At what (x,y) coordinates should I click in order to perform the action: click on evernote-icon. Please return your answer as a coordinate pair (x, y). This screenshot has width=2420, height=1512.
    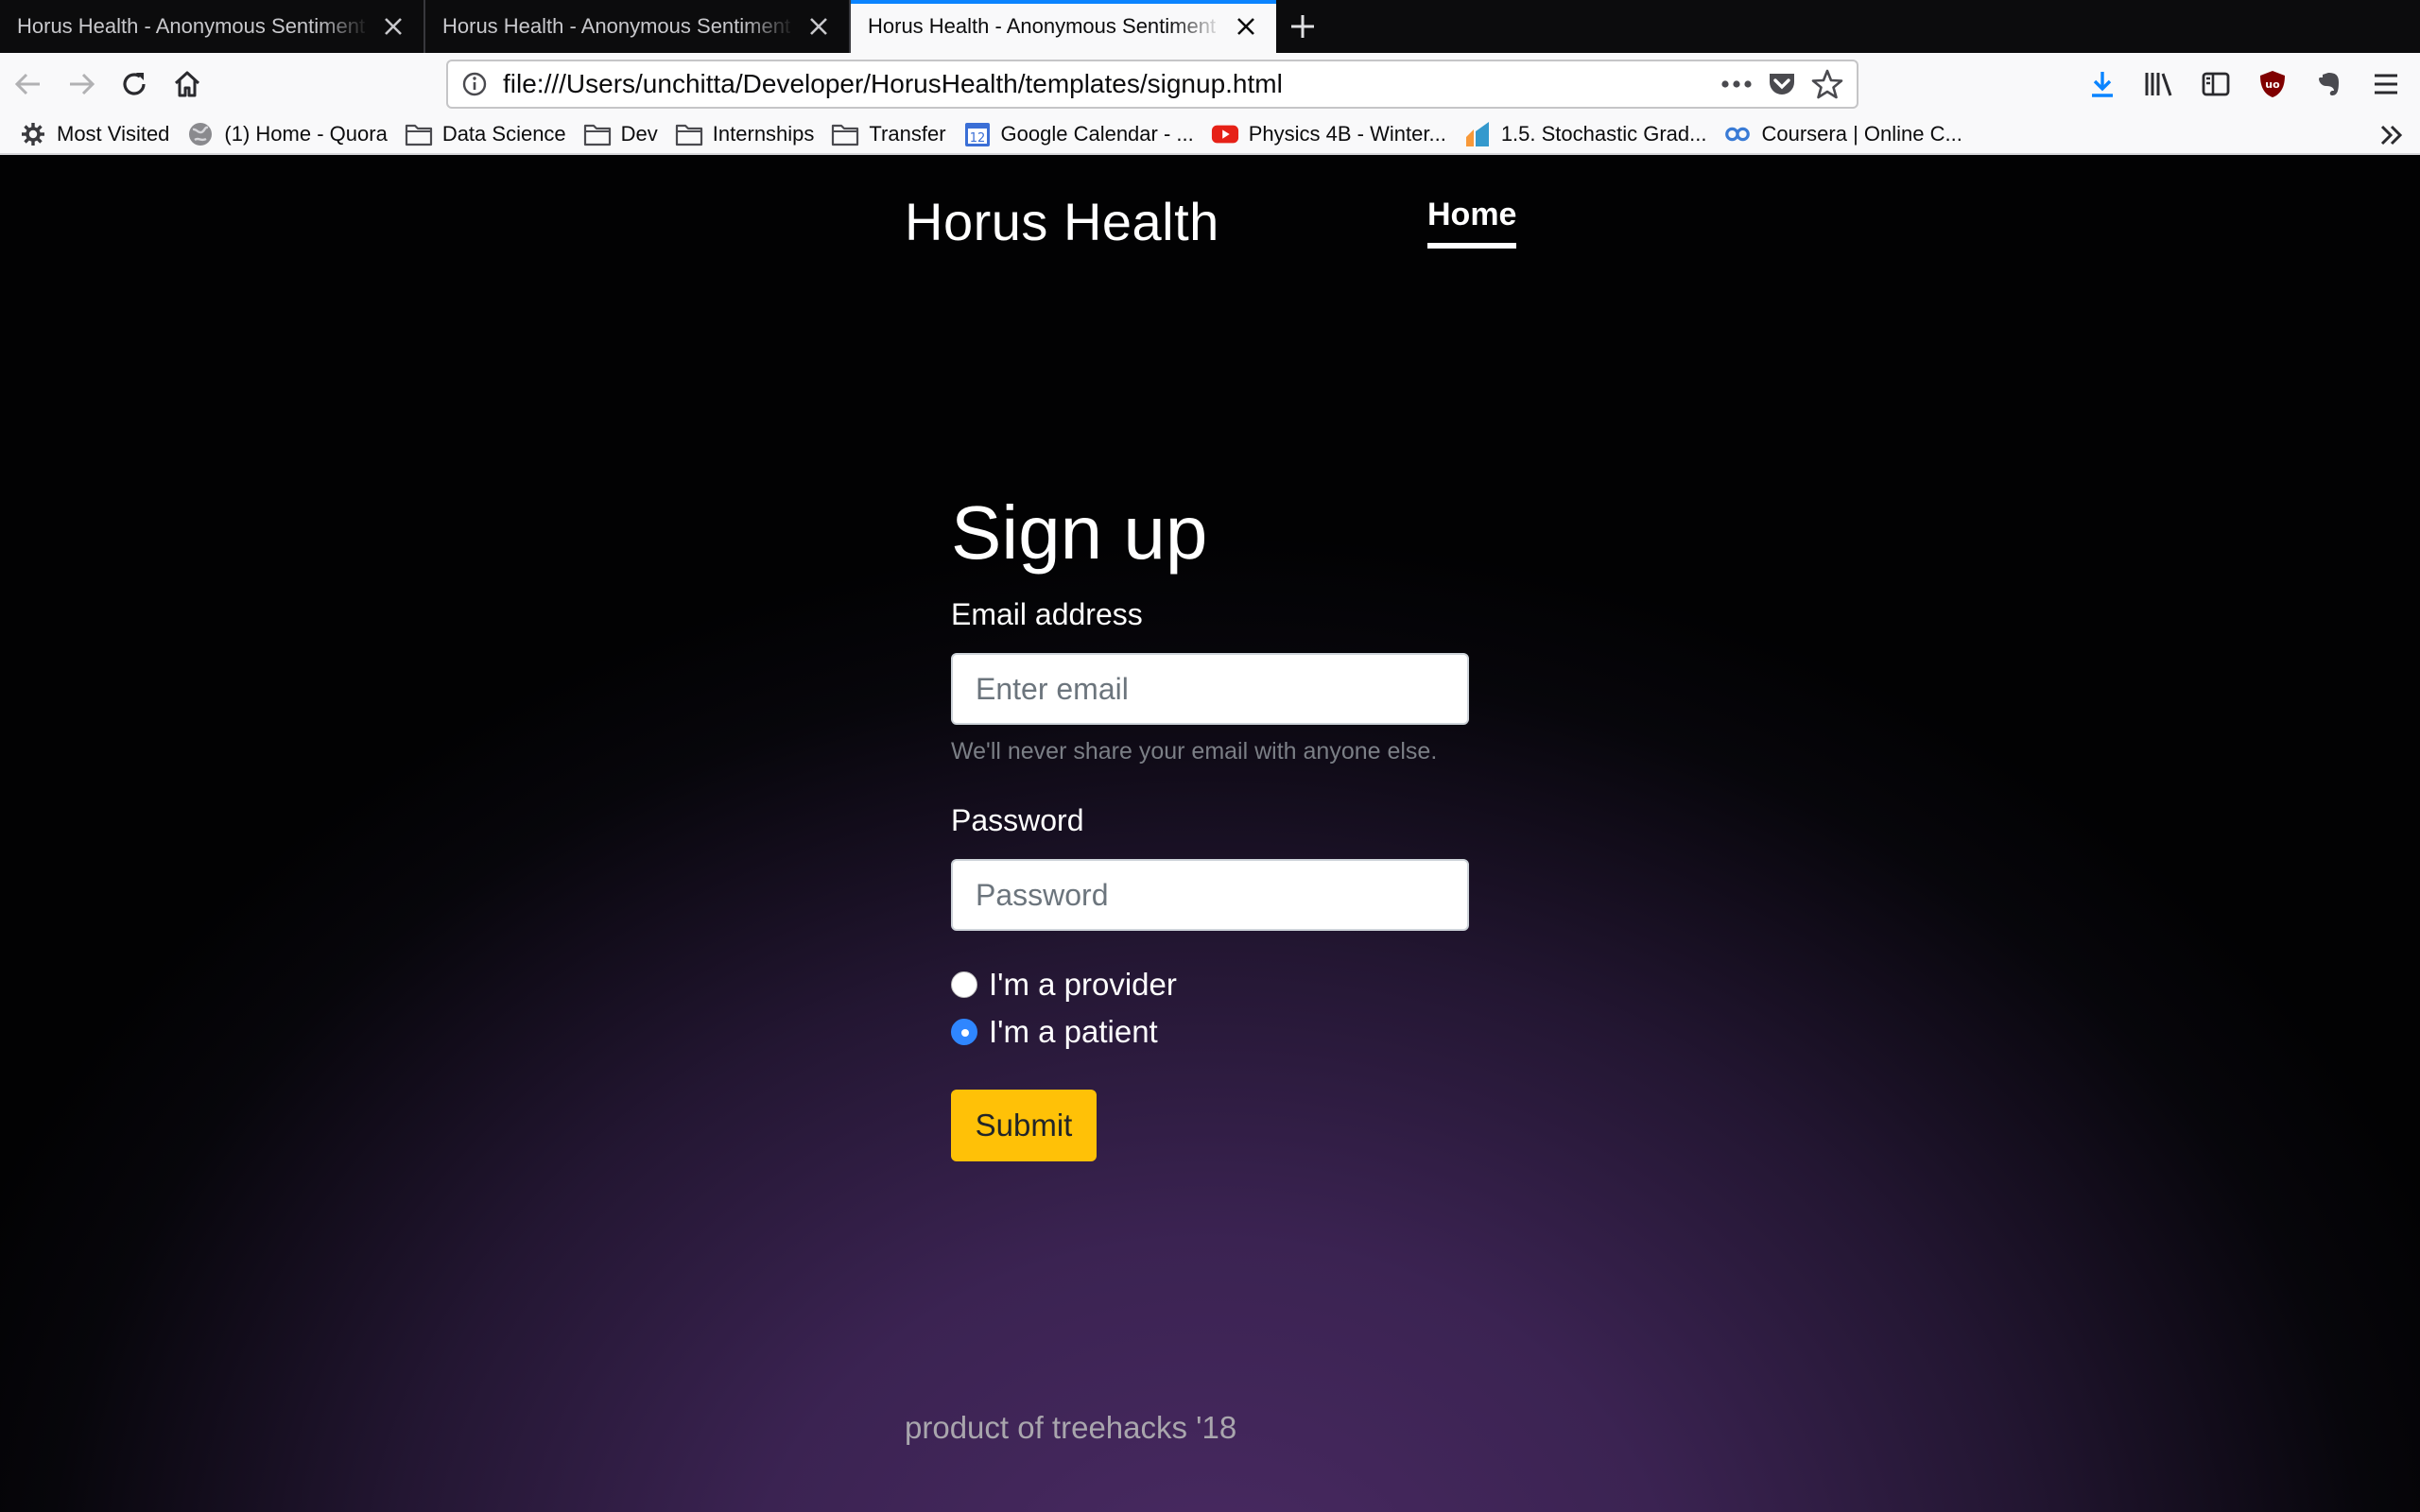
    Looking at the image, I should click on (2329, 84).